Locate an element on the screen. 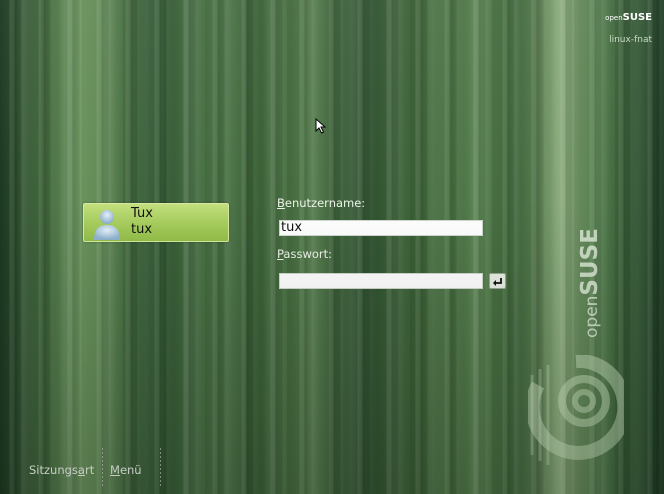 The height and width of the screenshot is (494, 664). menu-button: Menü is located at coordinates (126, 470).